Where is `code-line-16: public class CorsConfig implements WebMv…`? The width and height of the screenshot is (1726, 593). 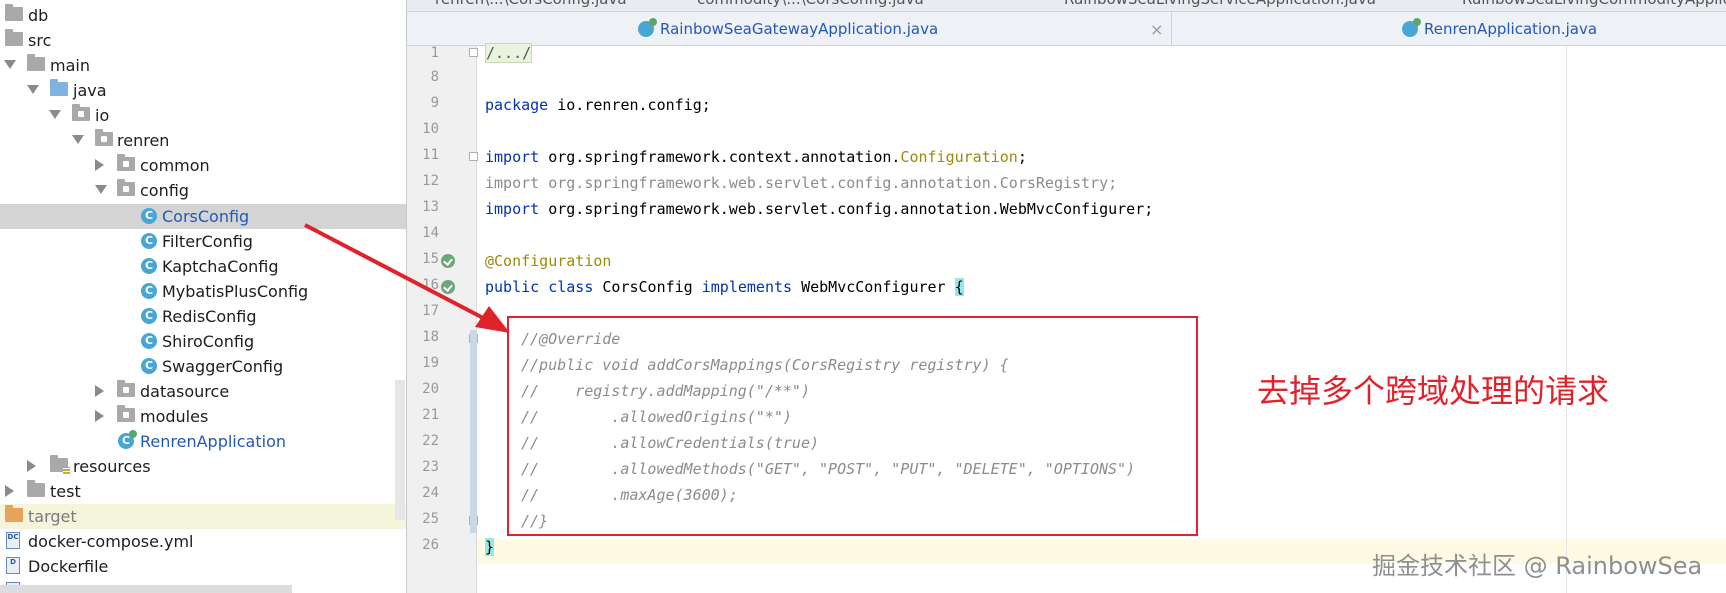
code-line-16: public class CorsConfig implements WebMv… is located at coordinates (724, 287).